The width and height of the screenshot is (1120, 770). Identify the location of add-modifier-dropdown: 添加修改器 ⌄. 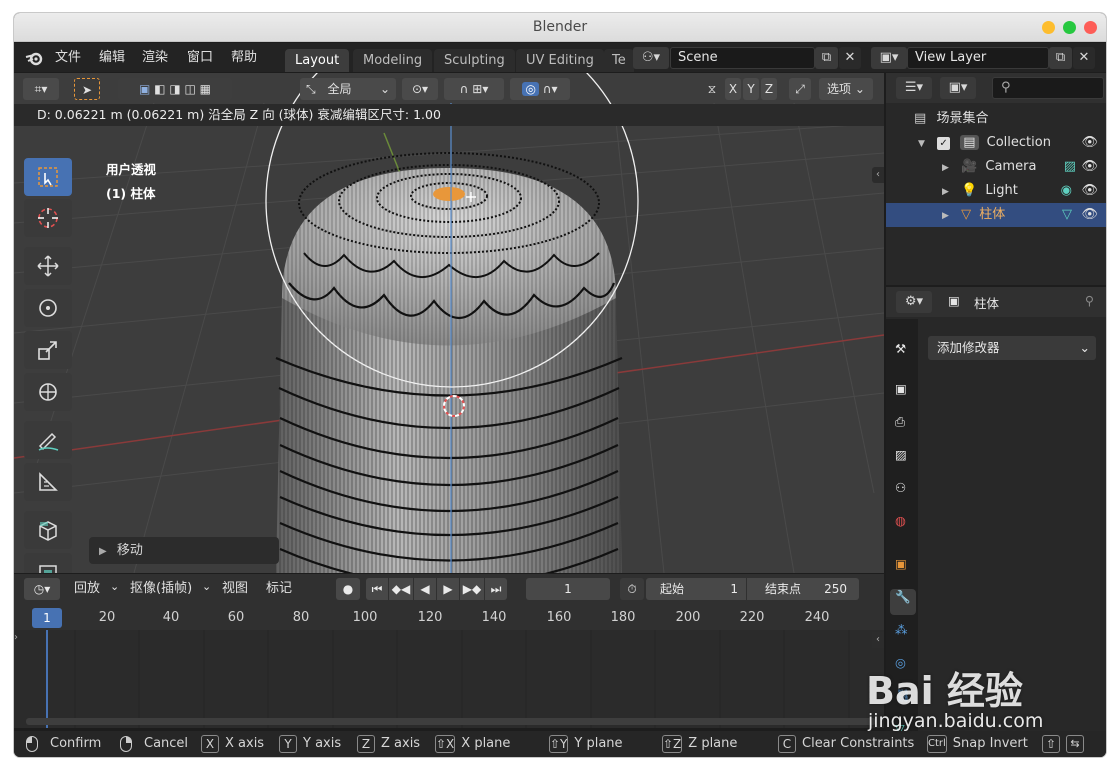
(1012, 348).